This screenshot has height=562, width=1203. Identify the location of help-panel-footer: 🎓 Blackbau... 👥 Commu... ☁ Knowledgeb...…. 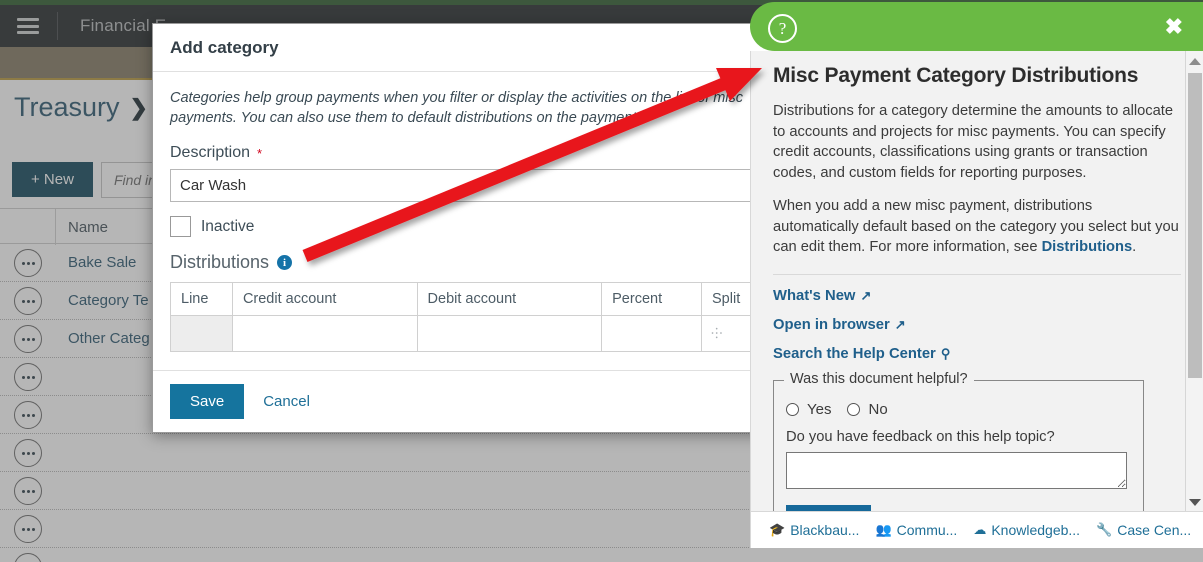
(976, 529).